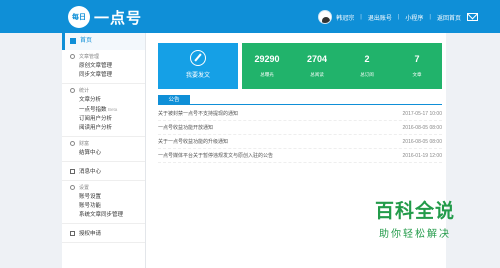 This screenshot has height=268, width=500. I want to click on notice-title: 关于一点号收益功能的升级通知, so click(193, 141).